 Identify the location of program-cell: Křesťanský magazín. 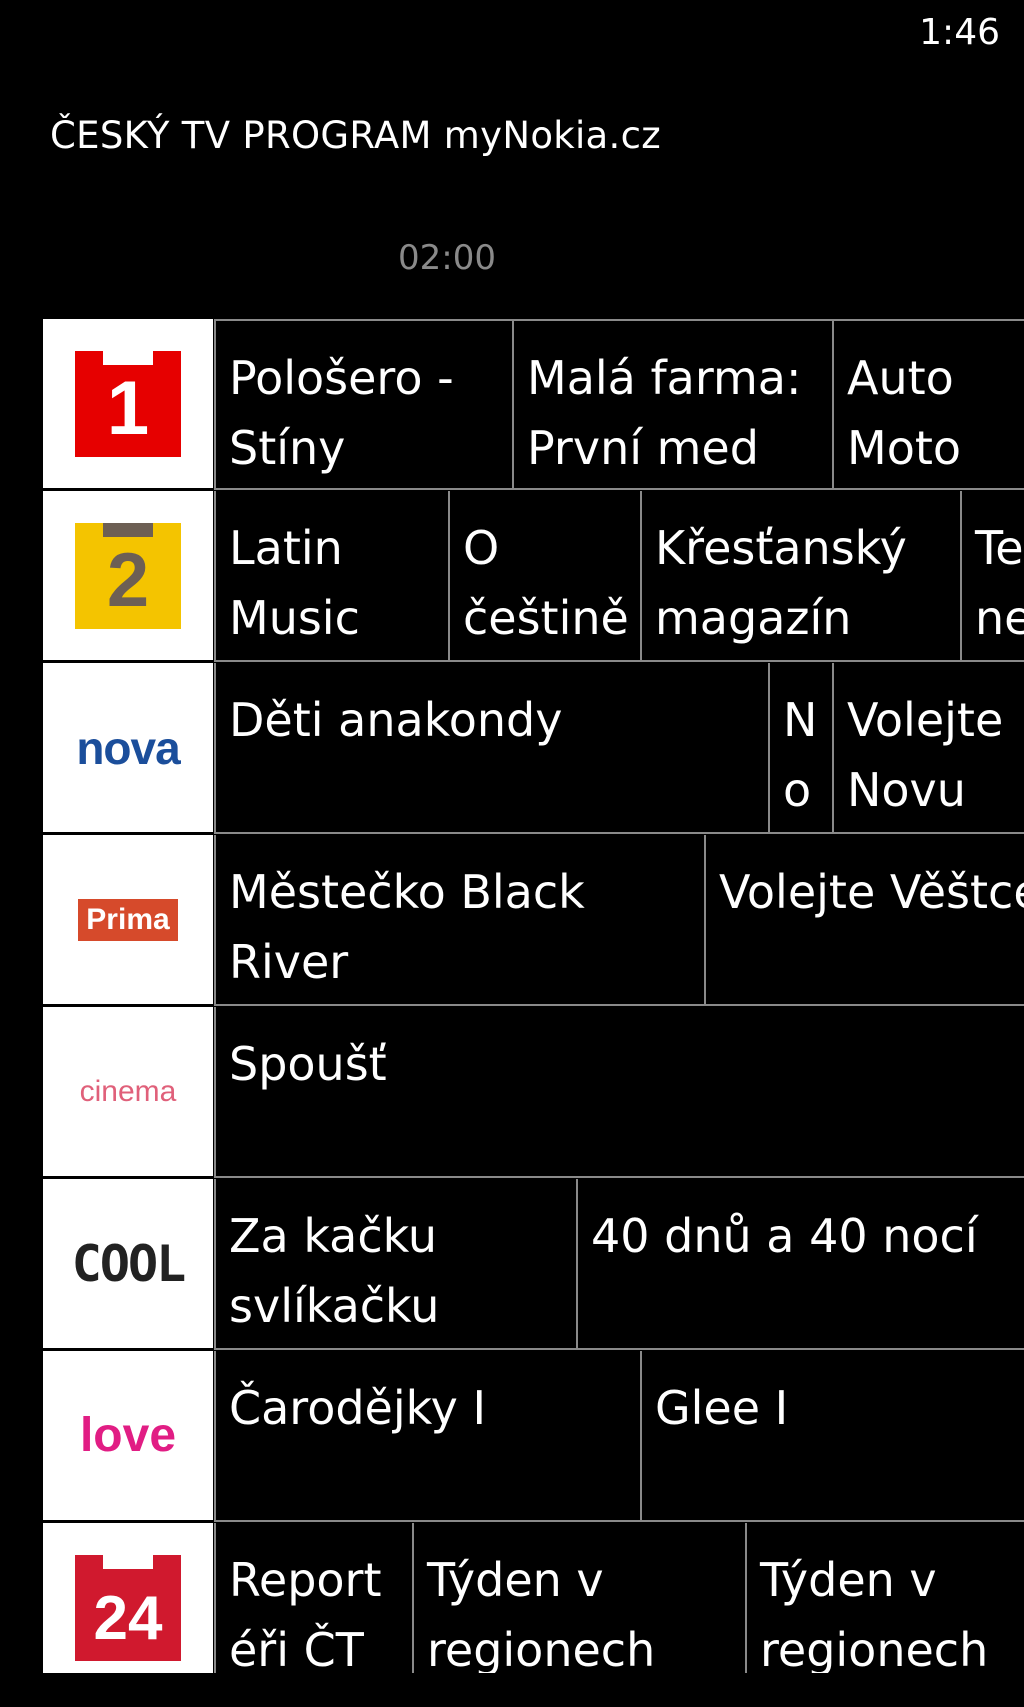
(800, 576).